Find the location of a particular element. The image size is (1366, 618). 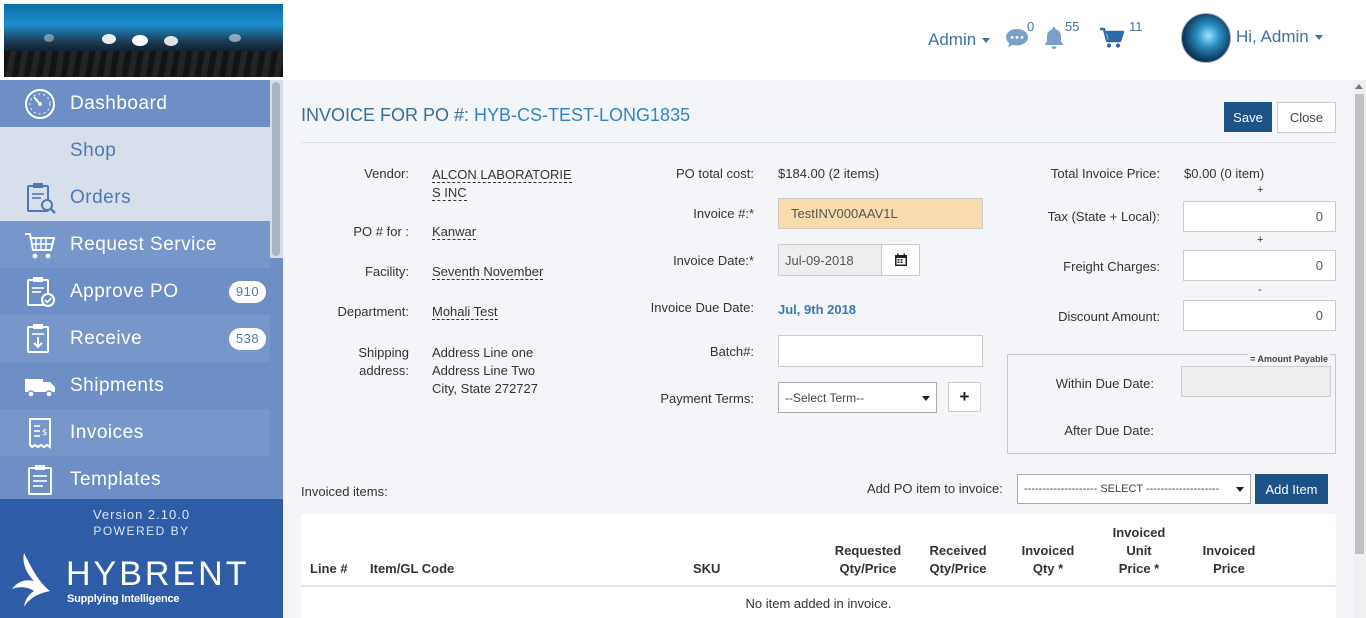

column-header-sku: SKU is located at coordinates (707, 568).